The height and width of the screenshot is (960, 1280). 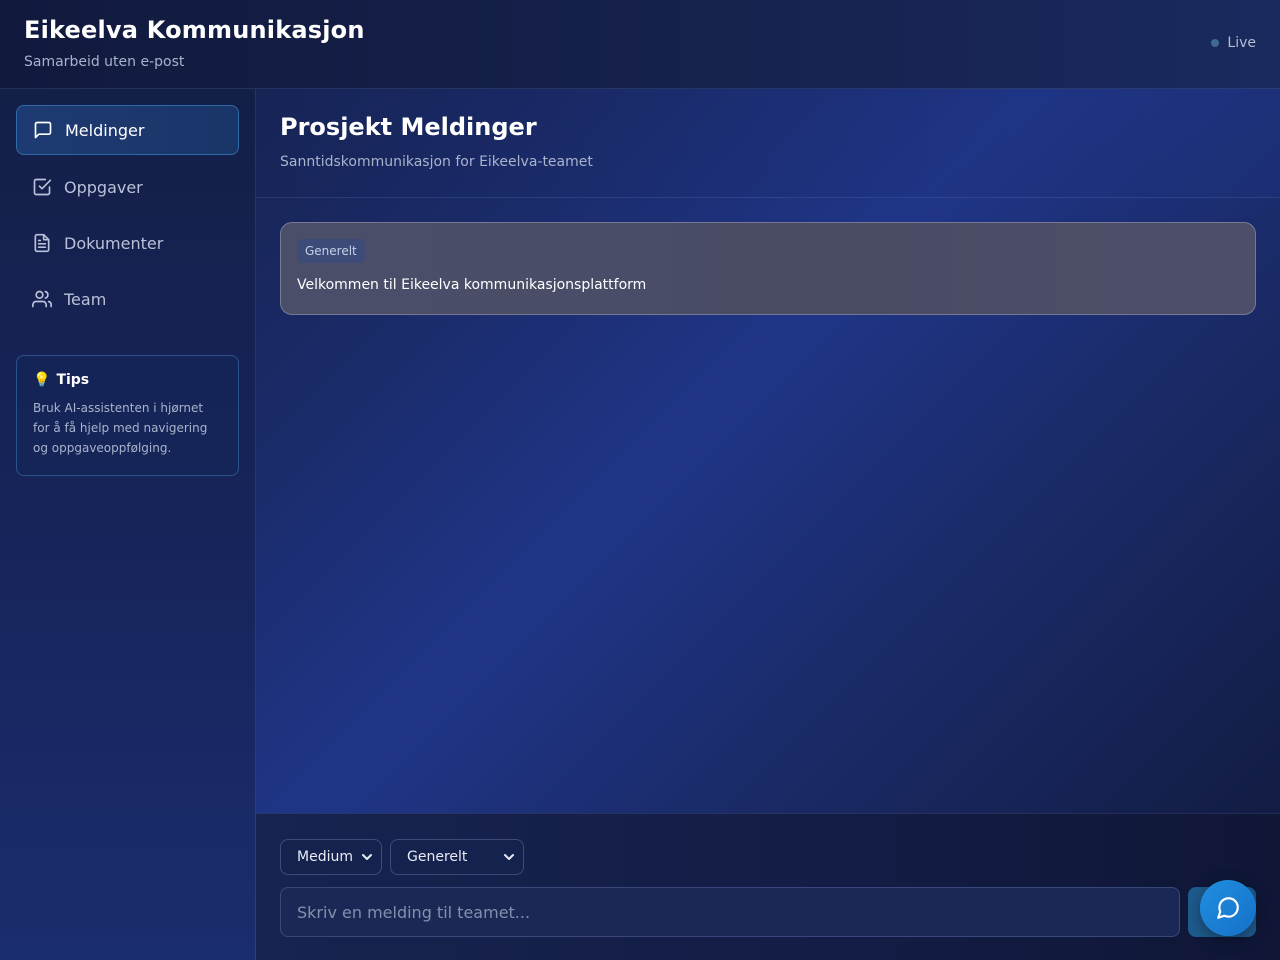 I want to click on message-input, so click(x=730, y=912).